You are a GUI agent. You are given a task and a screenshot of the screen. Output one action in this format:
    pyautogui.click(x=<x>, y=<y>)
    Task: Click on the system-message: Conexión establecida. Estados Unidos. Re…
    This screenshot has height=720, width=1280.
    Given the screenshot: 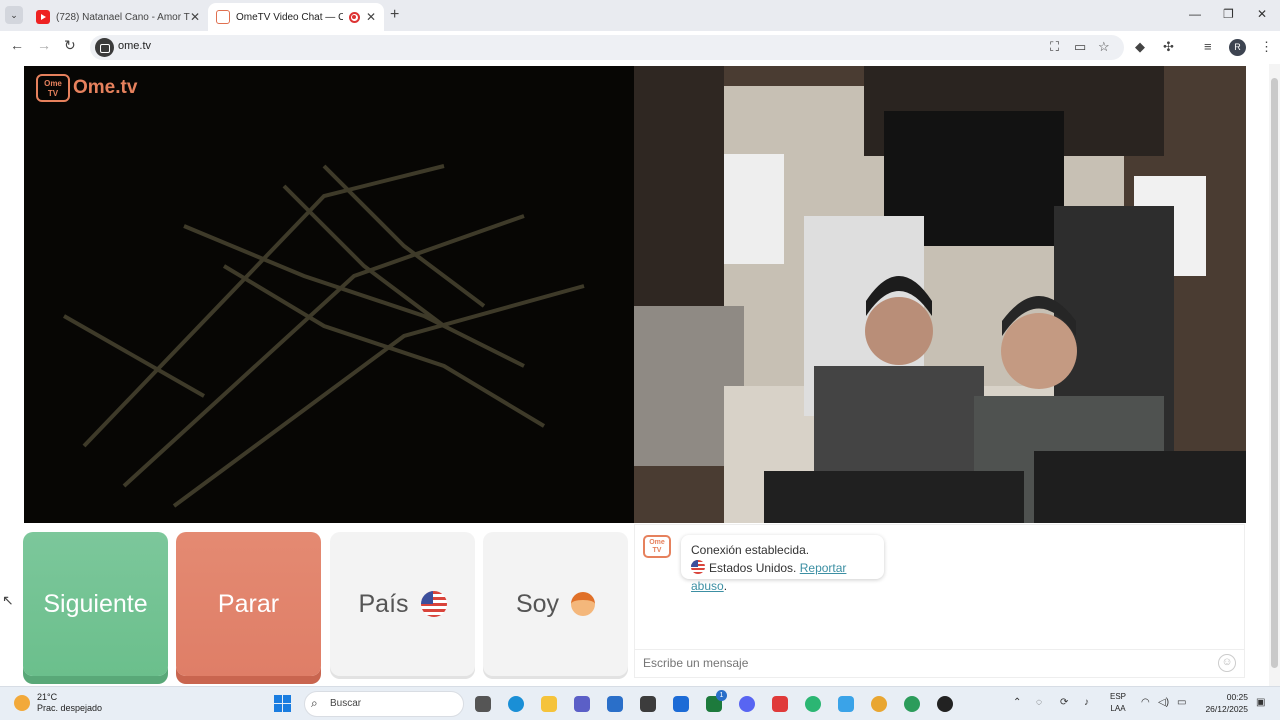 What is the action you would take?
    pyautogui.click(x=782, y=564)
    